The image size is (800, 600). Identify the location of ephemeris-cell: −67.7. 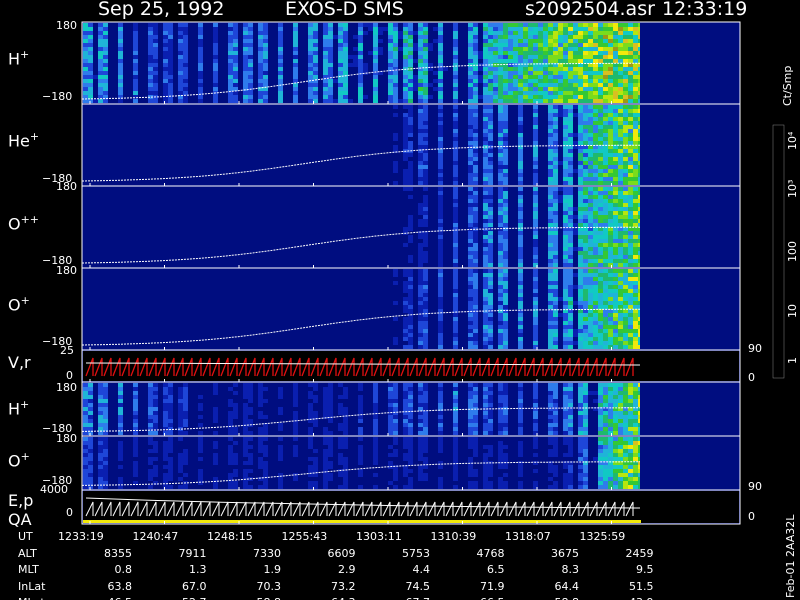
(402, 598).